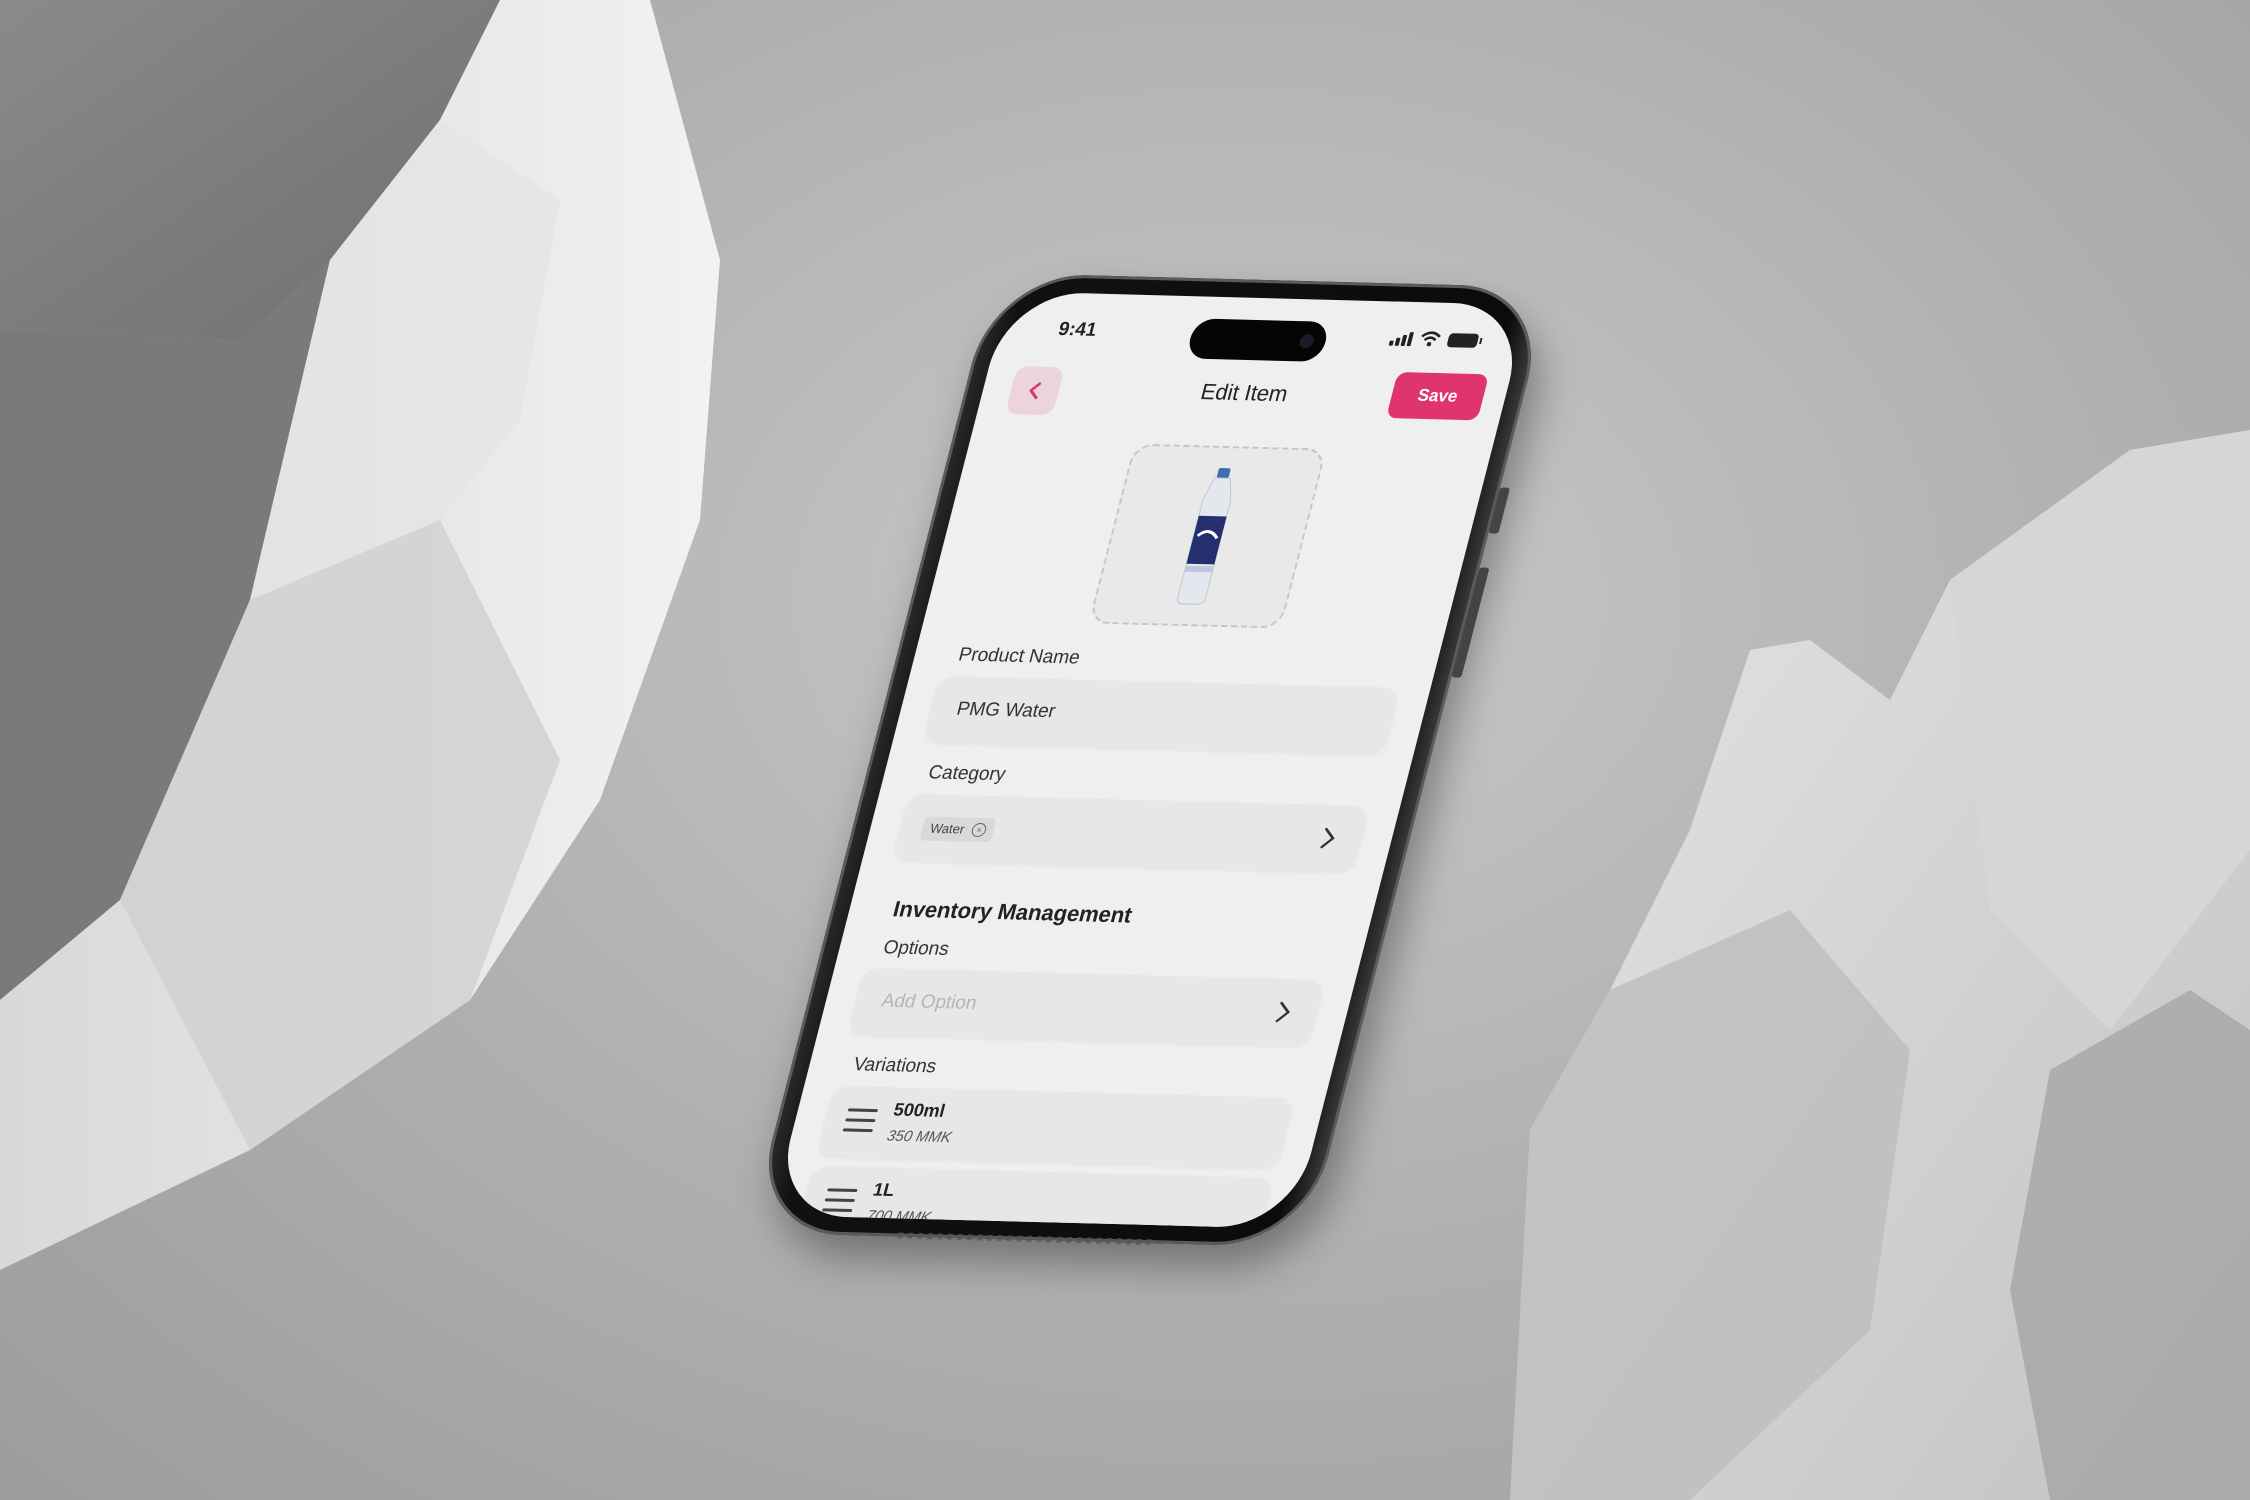 This screenshot has width=2250, height=1500. What do you see at coordinates (916, 948) in the screenshot?
I see `options-label: Options` at bounding box center [916, 948].